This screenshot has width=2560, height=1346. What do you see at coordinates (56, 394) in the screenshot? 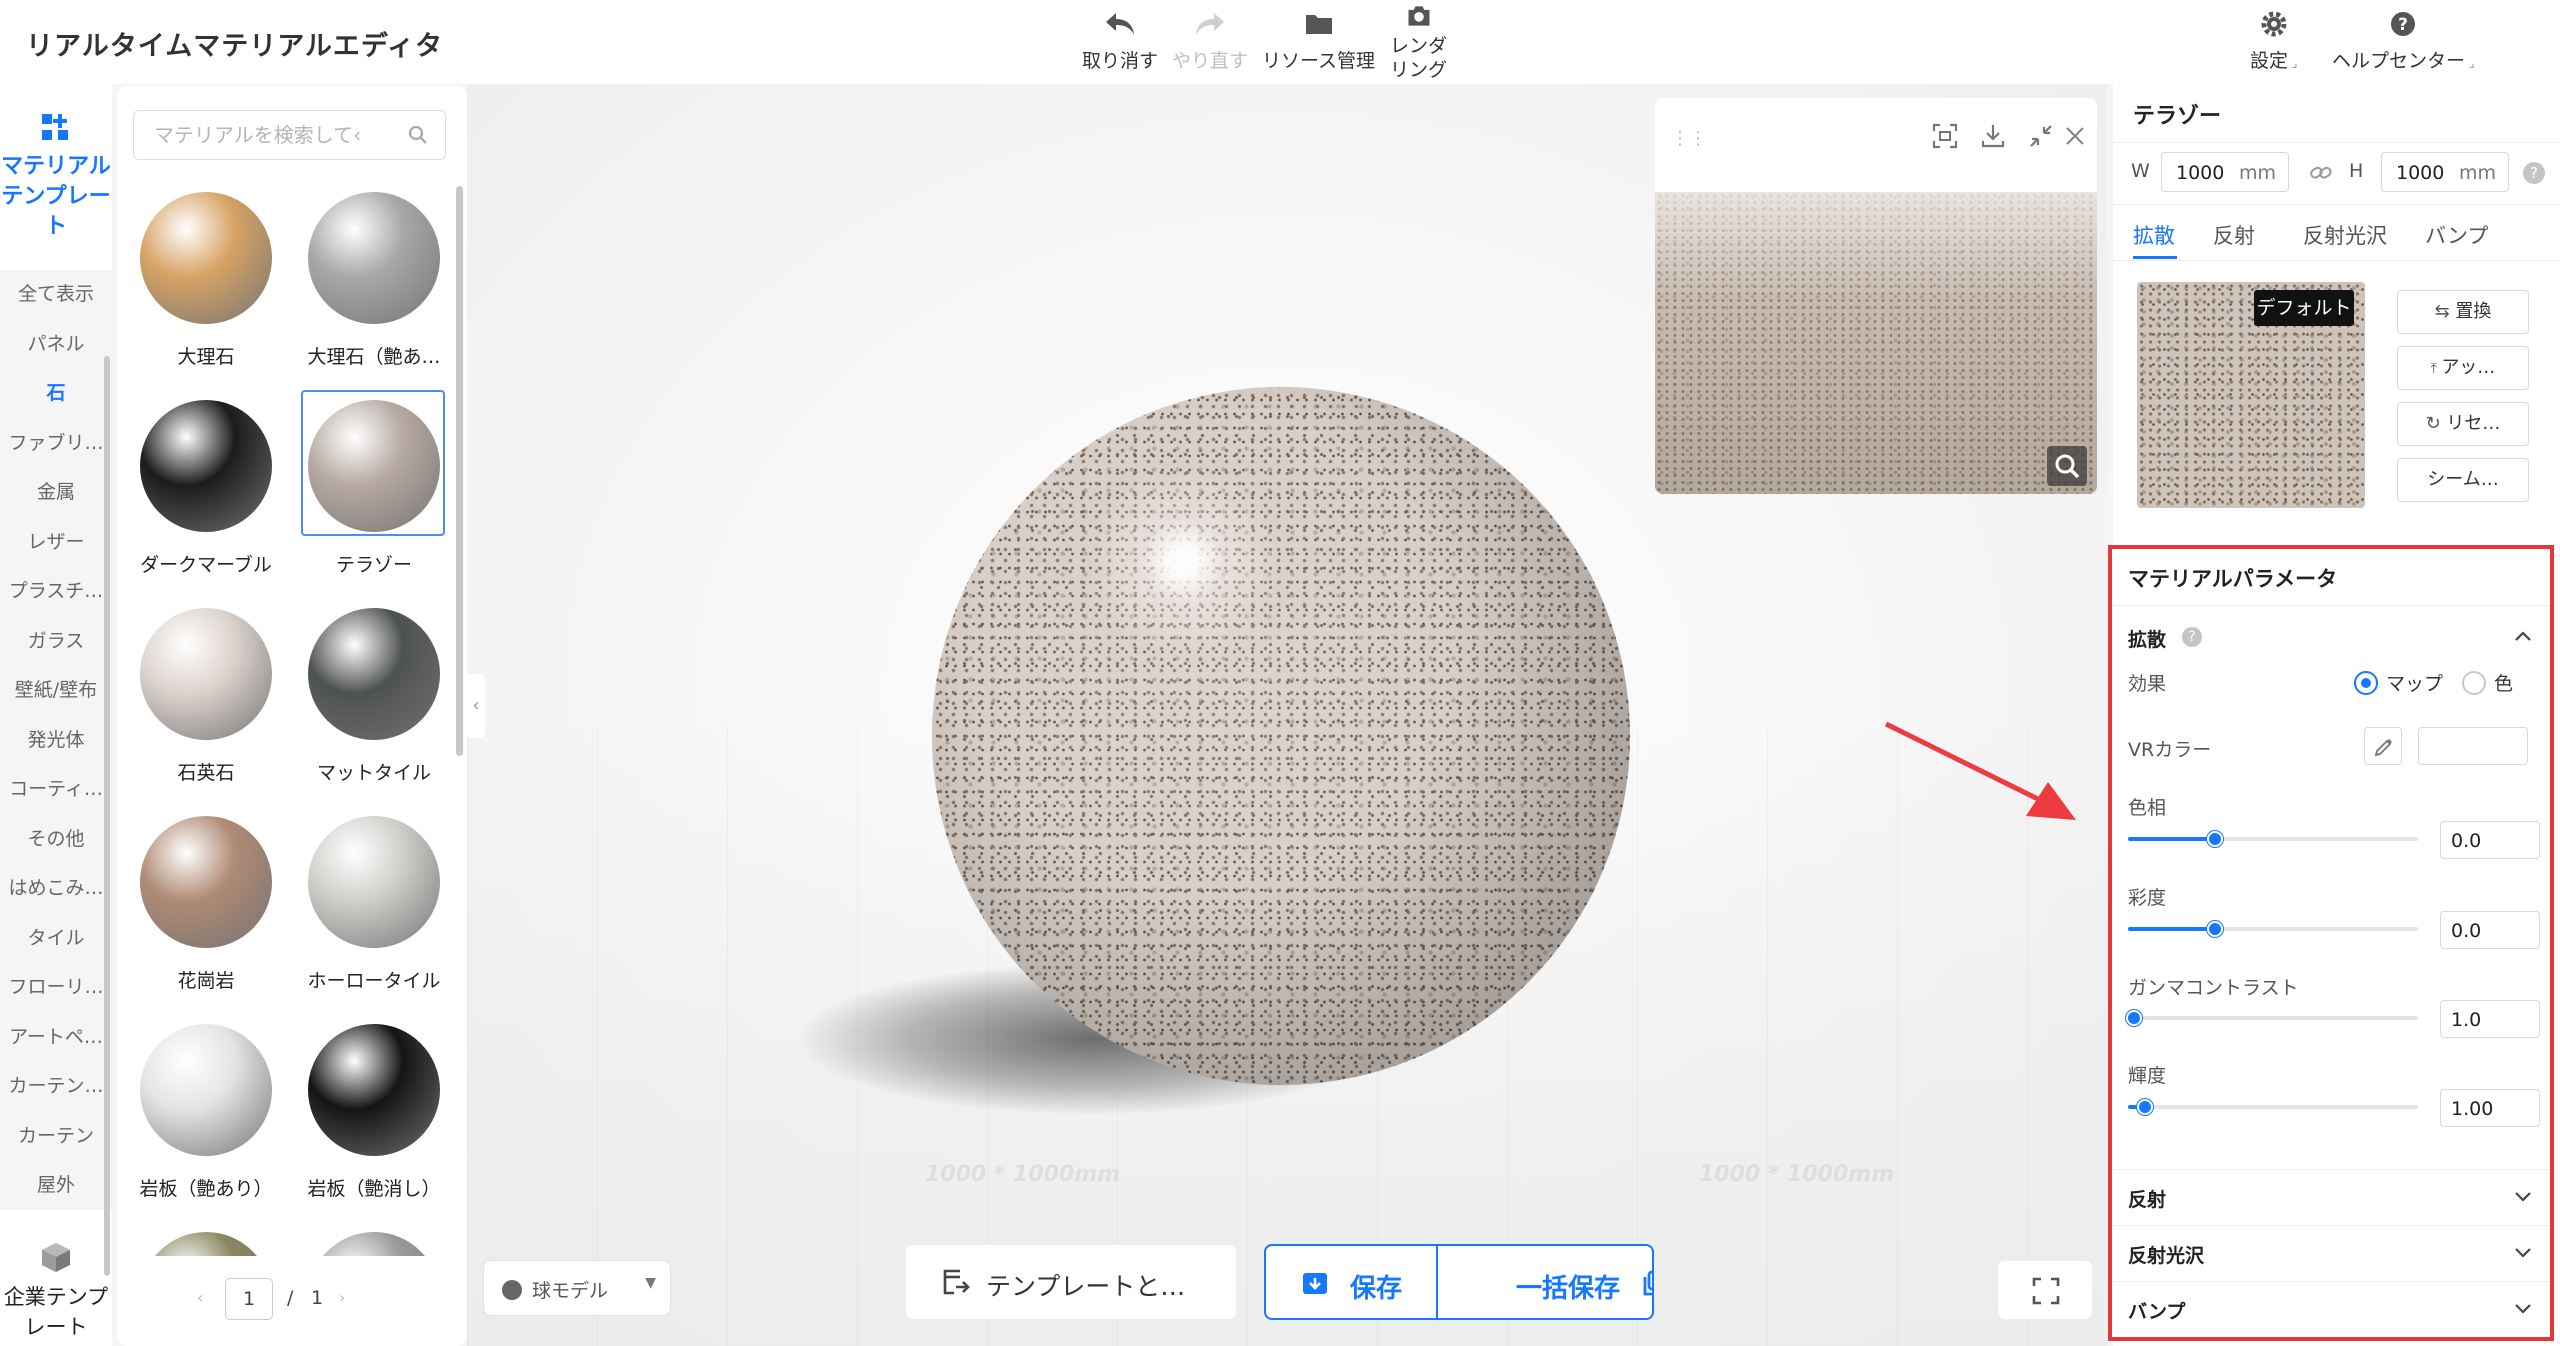
I see `category-item: 石` at bounding box center [56, 394].